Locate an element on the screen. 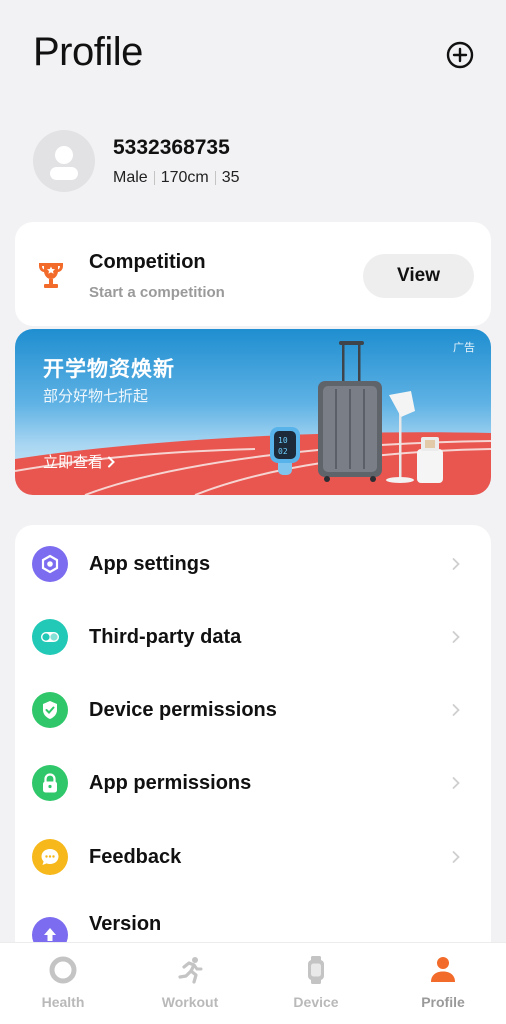  tab-profile: Profile is located at coordinates (443, 983).